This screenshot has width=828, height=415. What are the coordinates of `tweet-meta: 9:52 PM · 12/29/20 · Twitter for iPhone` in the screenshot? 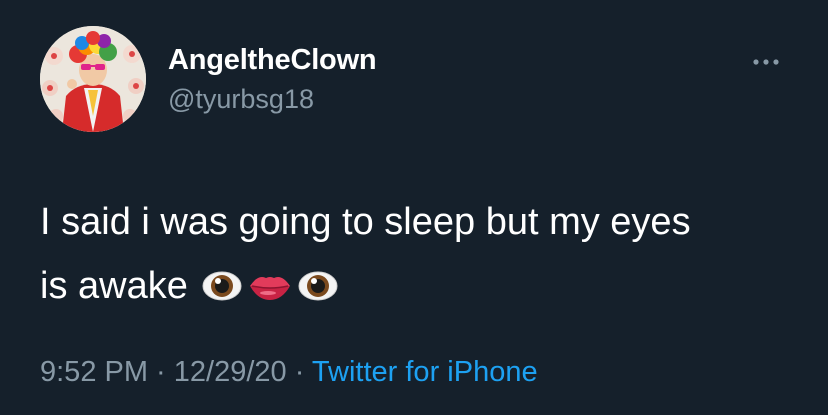 It's located at (289, 372).